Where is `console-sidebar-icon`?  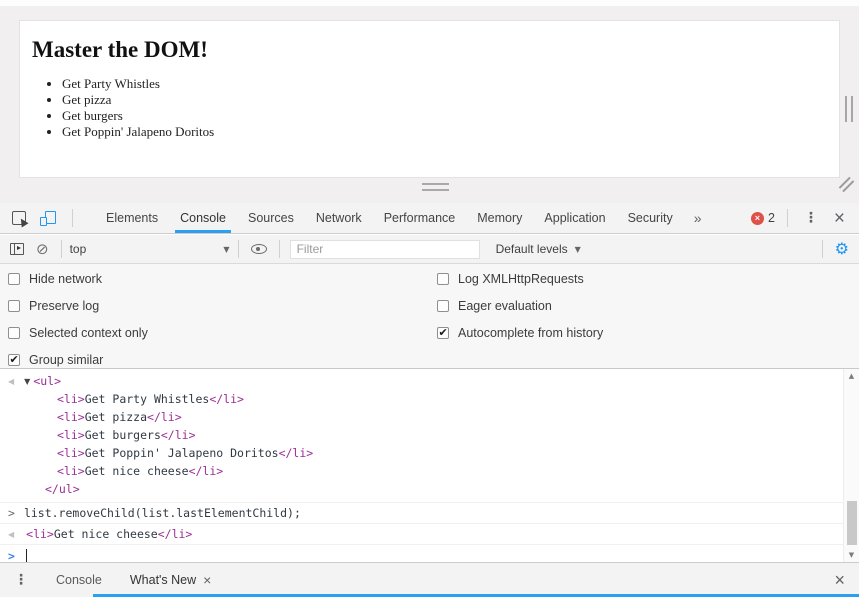 console-sidebar-icon is located at coordinates (17, 249).